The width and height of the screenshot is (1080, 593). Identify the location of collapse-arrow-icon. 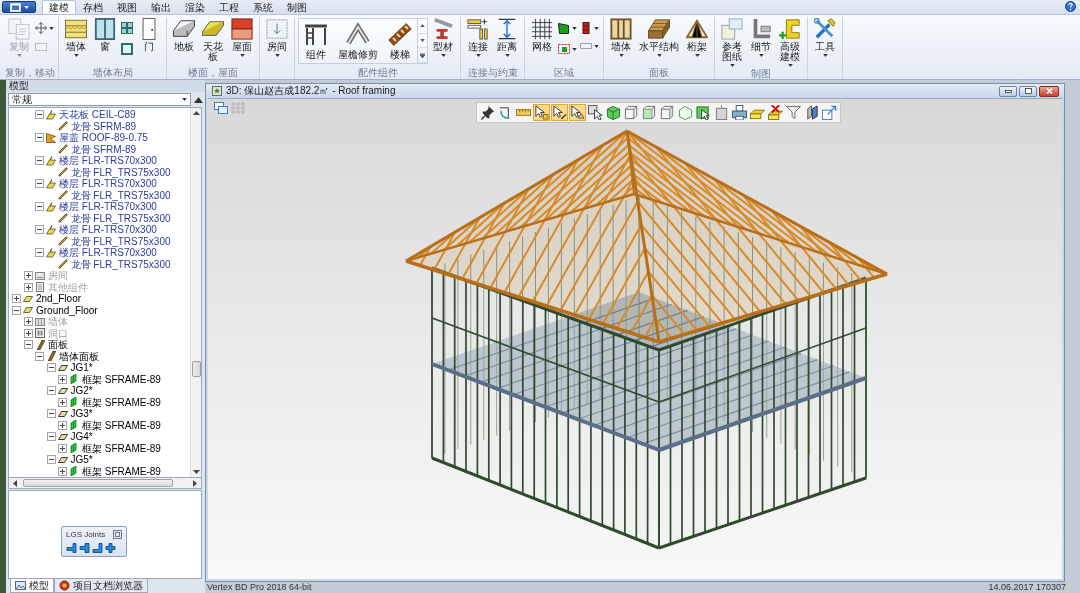
(198, 99).